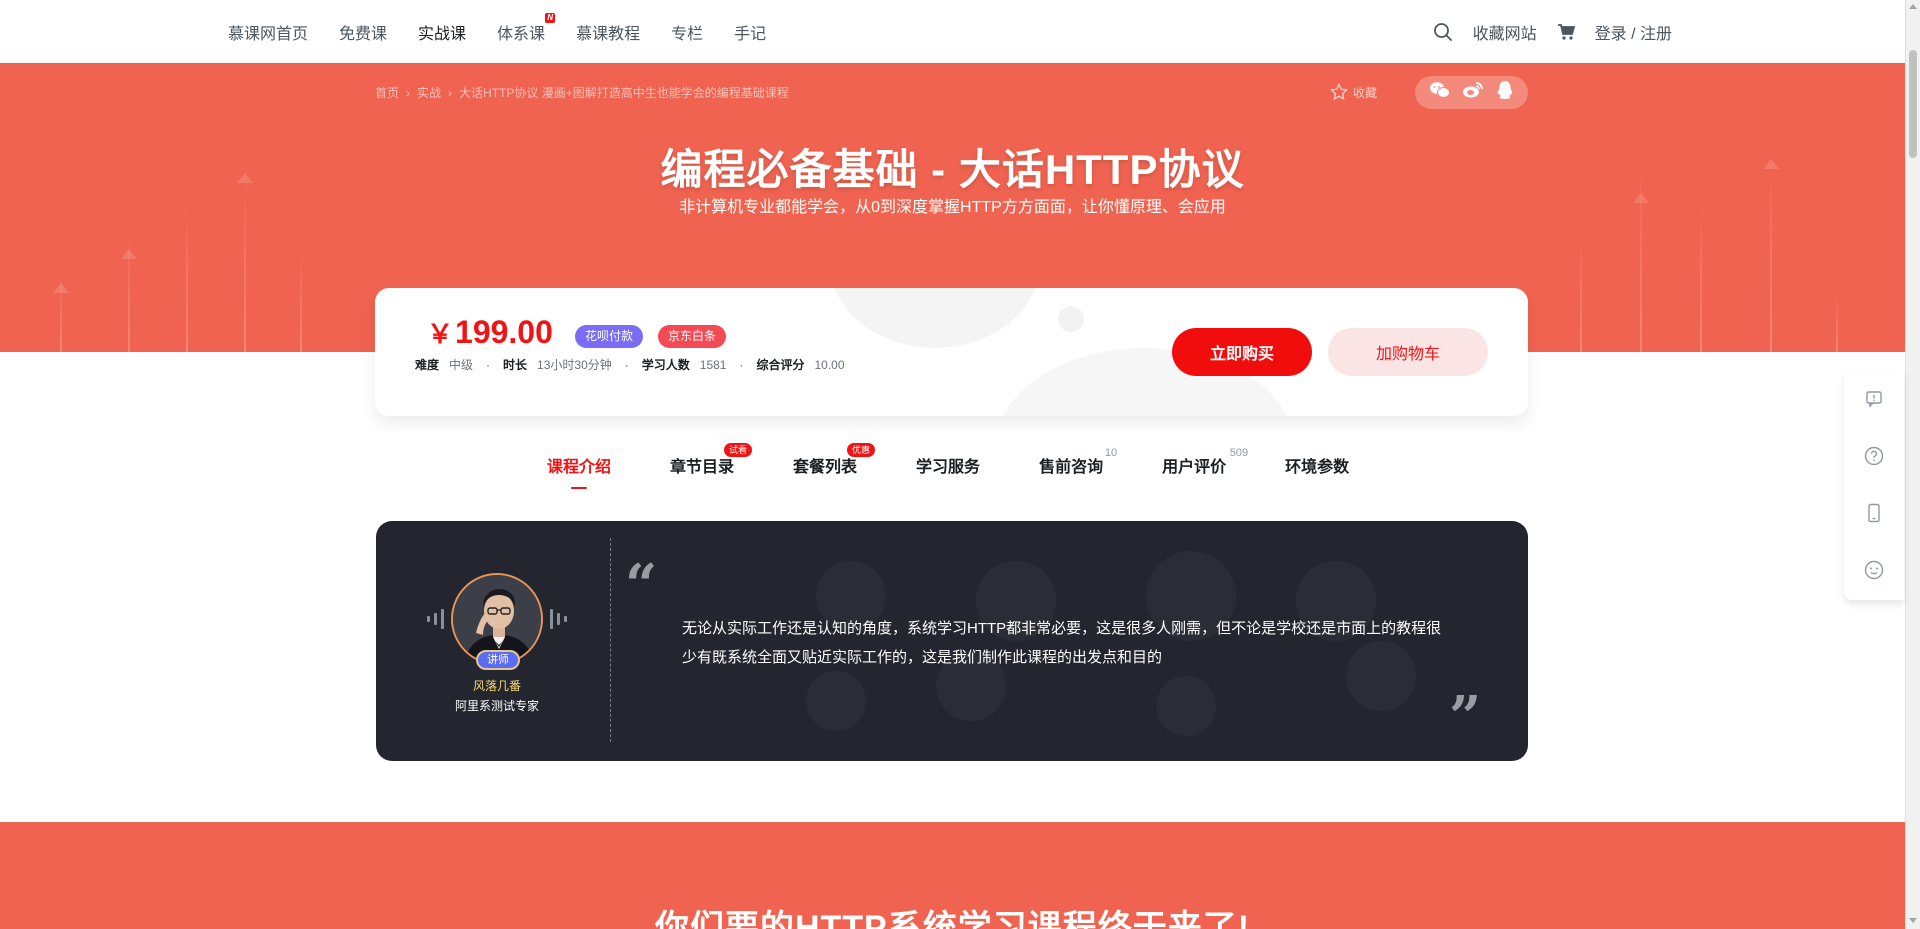 This screenshot has height=929, width=1920. Describe the element at coordinates (1111, 453) in the screenshot. I see `consult-count: 10` at that location.